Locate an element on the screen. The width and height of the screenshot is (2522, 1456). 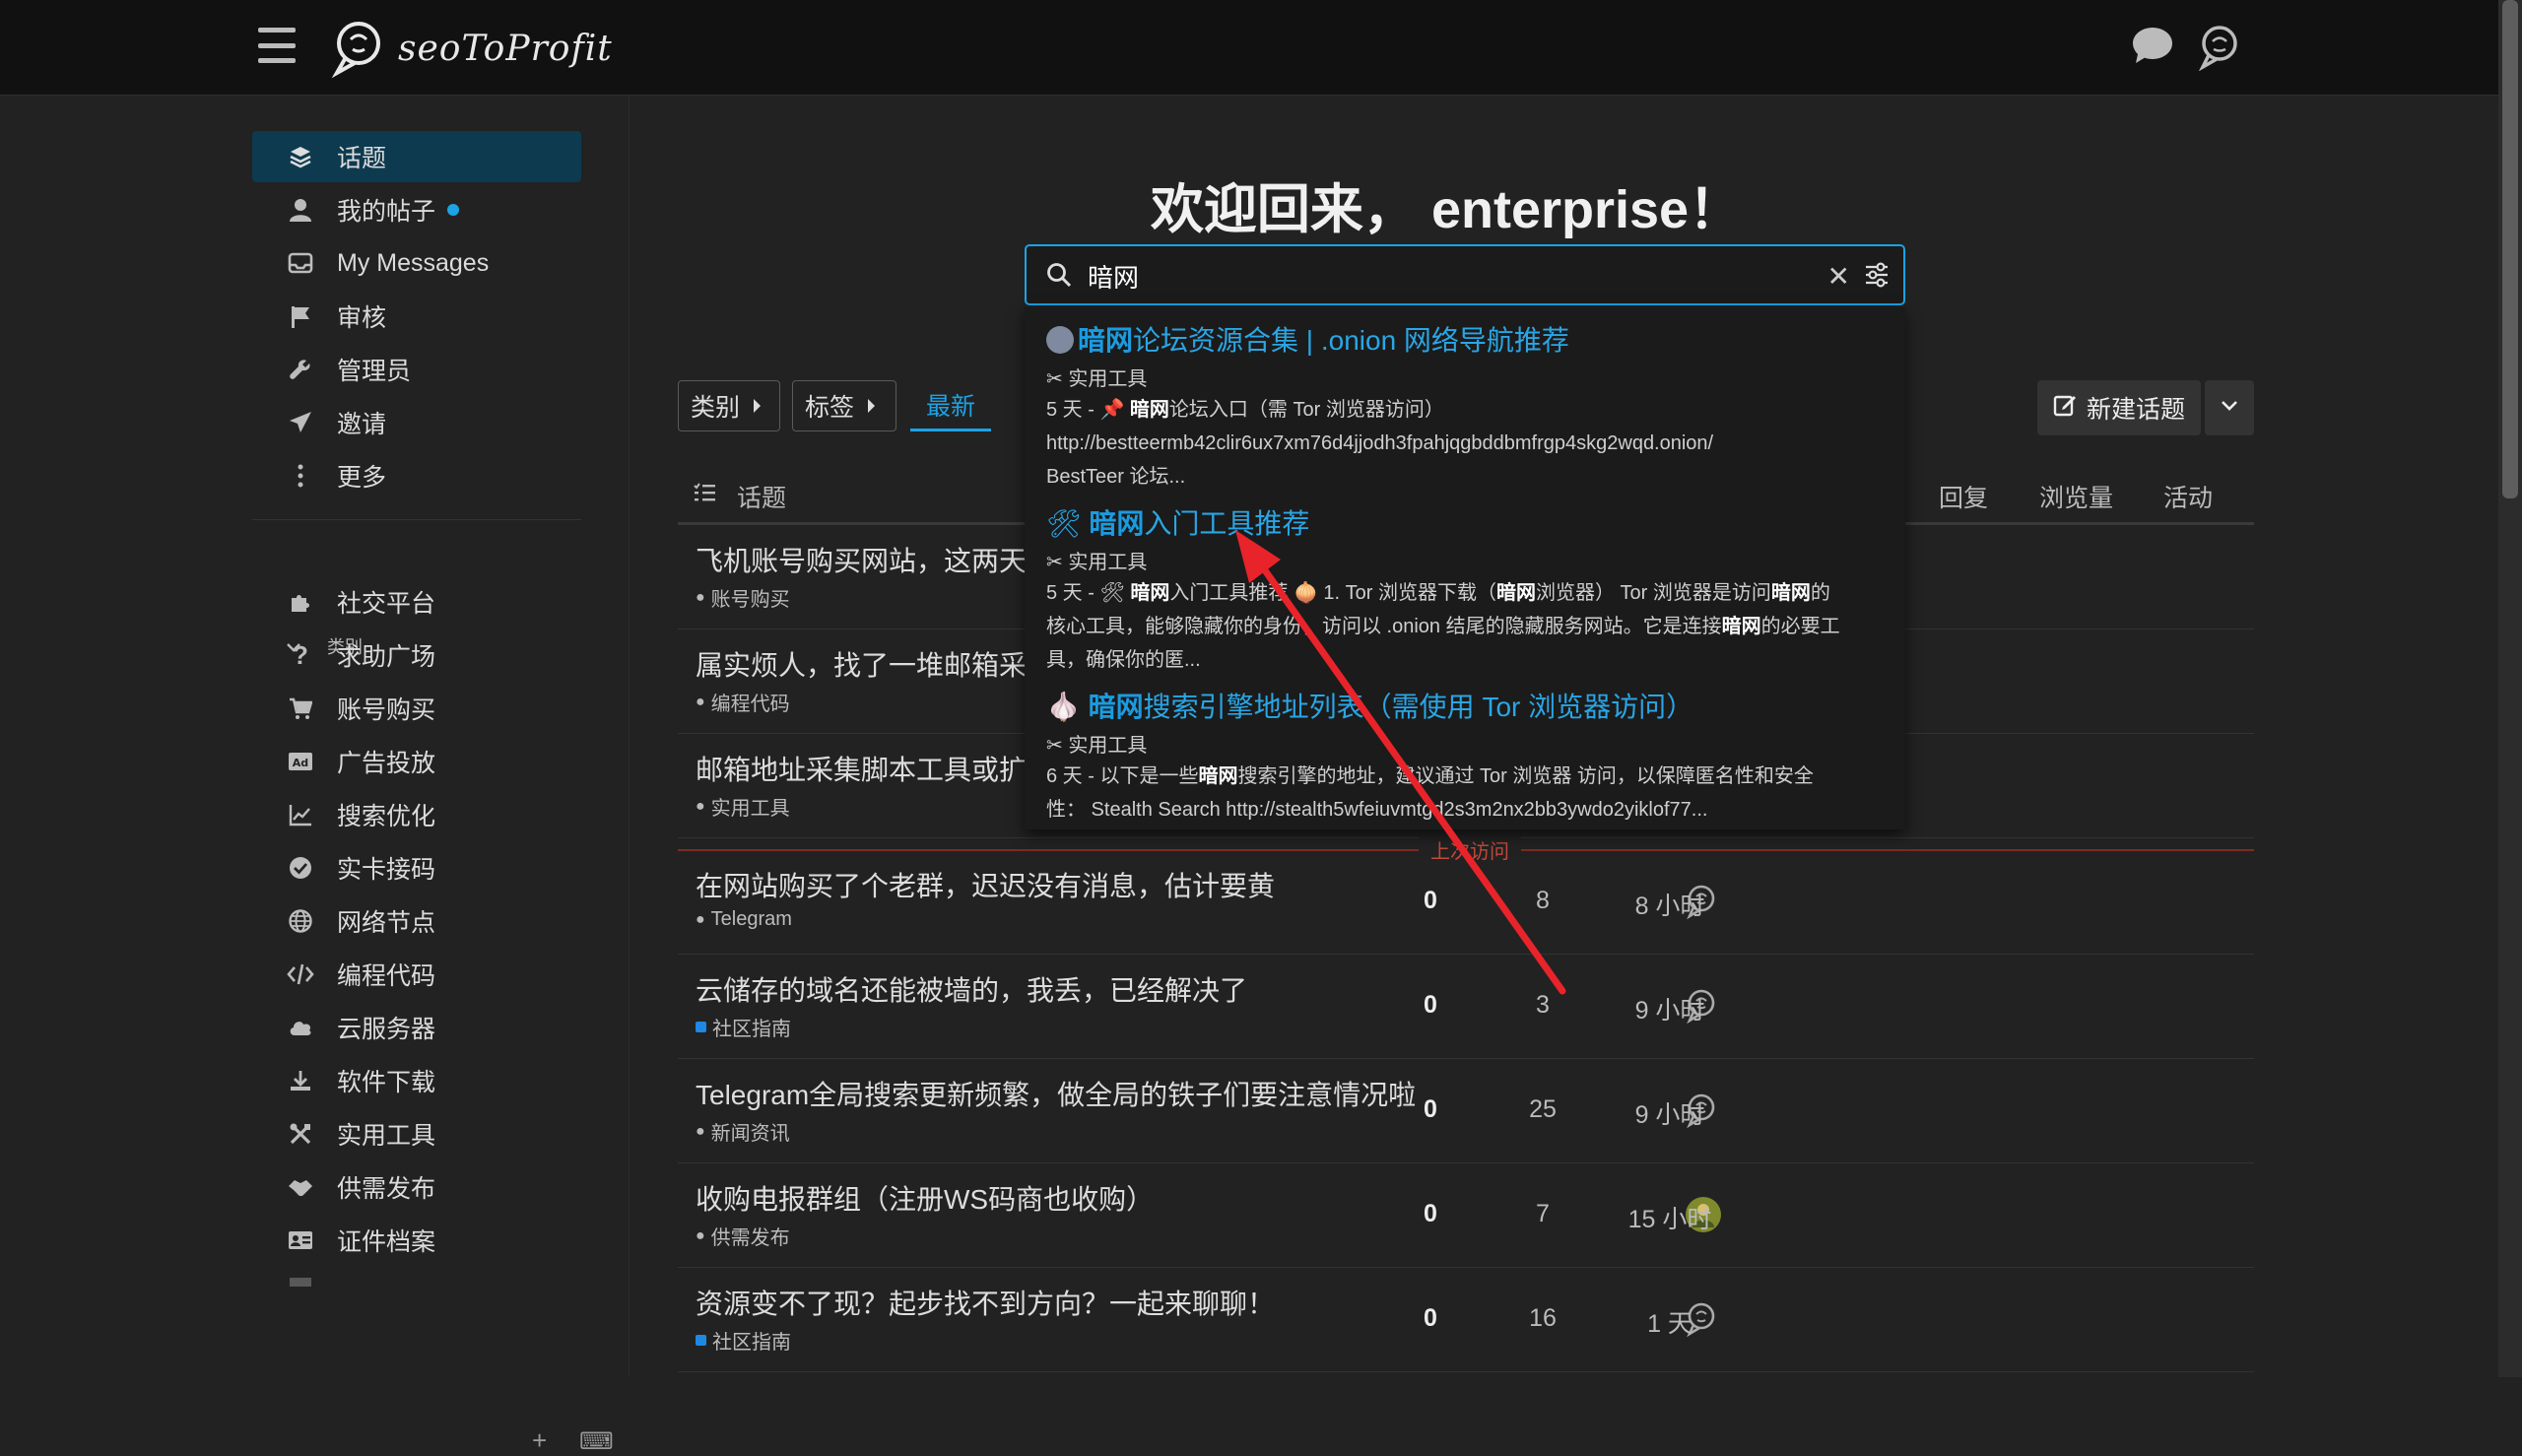
page-scrollbar-thumb is located at coordinates (2510, 249).